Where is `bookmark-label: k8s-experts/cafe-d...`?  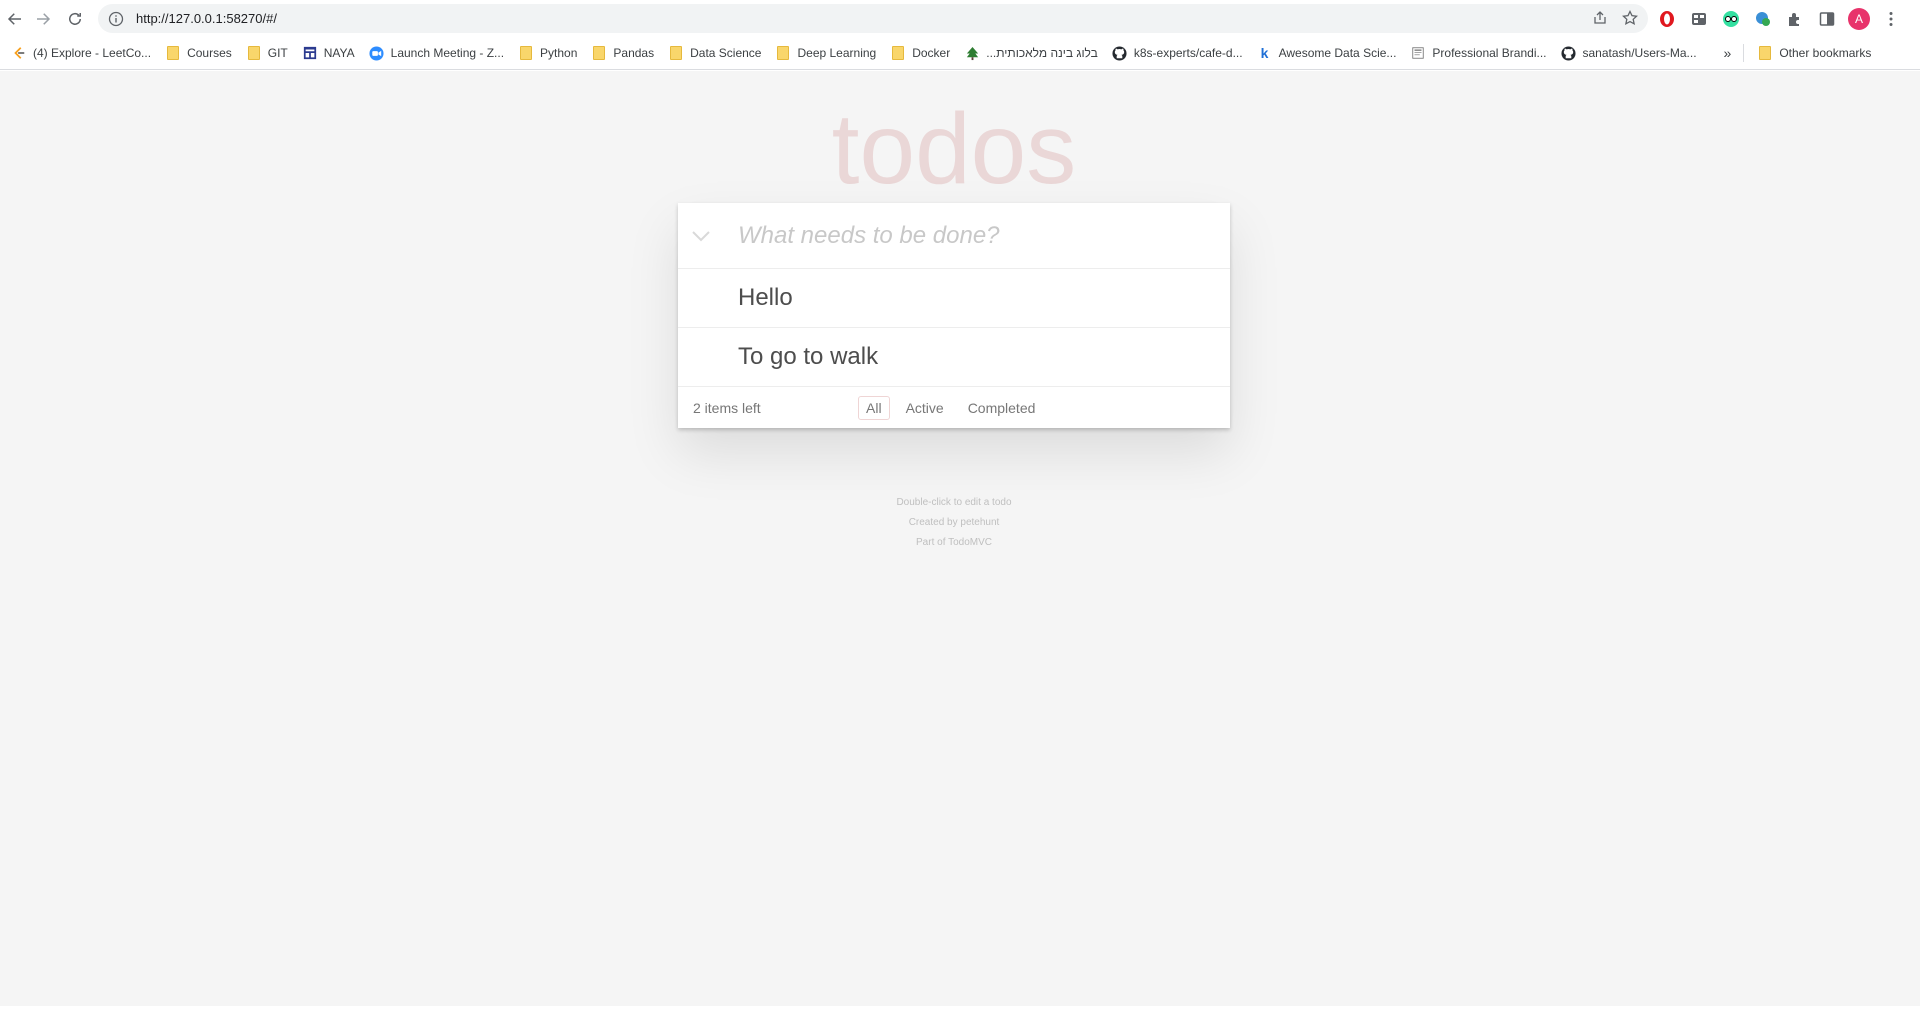 bookmark-label: k8s-experts/cafe-d... is located at coordinates (1188, 53).